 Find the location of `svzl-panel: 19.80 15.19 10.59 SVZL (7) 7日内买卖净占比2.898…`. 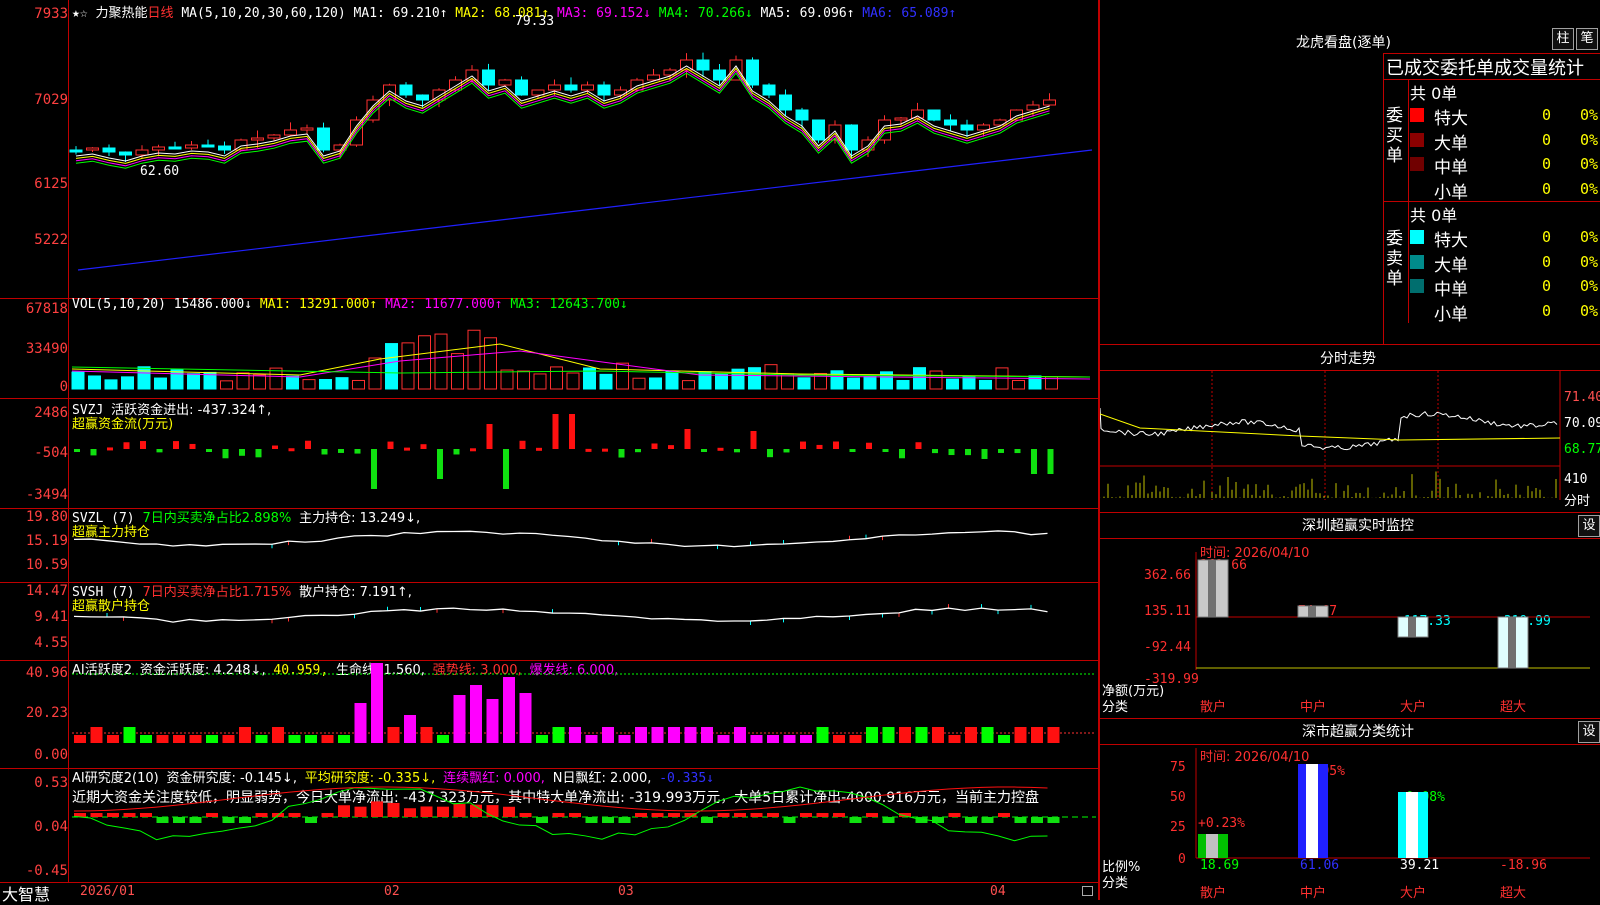

svzl-panel: 19.80 15.19 10.59 SVZL (7) 7日内买卖净占比2.898… is located at coordinates (549, 545).